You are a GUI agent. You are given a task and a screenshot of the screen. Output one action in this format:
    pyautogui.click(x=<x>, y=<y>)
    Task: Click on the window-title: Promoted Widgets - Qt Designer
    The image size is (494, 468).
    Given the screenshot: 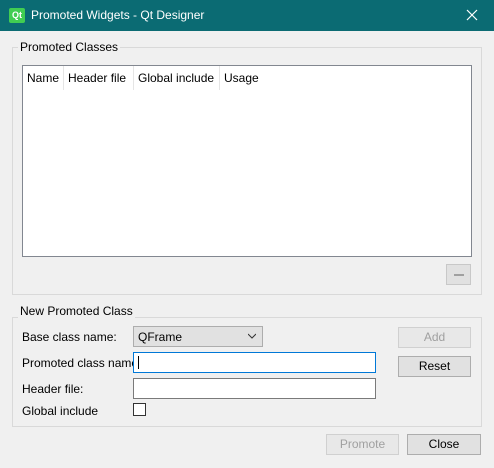 What is the action you would take?
    pyautogui.click(x=118, y=15)
    